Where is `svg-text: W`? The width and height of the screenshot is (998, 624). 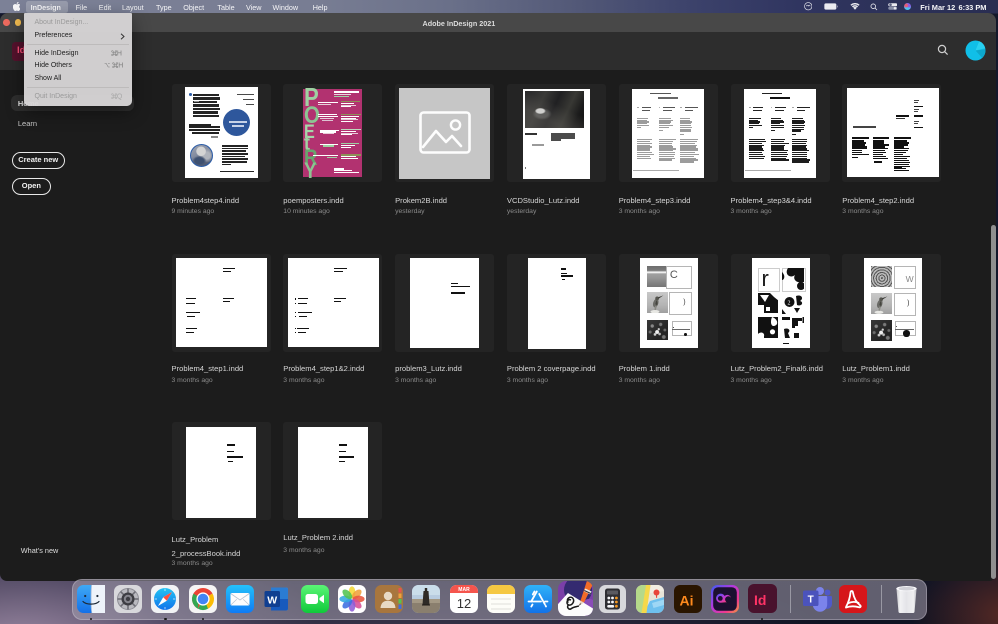
svg-text: W is located at coordinates (273, 600).